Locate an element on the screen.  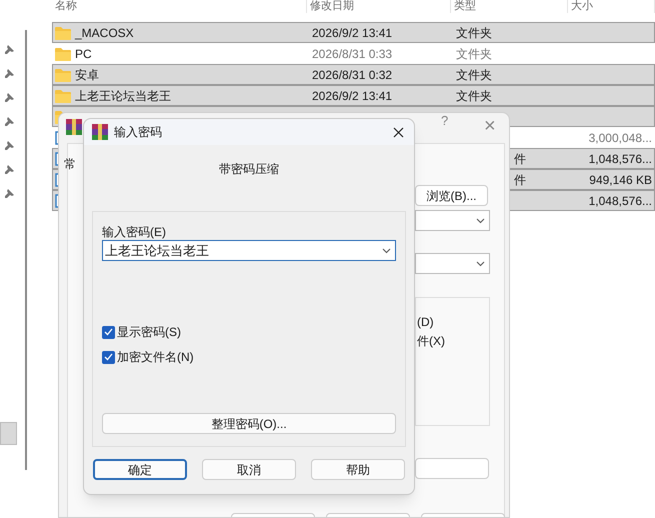
checkbox-label: 加密文件名(N) is located at coordinates (155, 357).